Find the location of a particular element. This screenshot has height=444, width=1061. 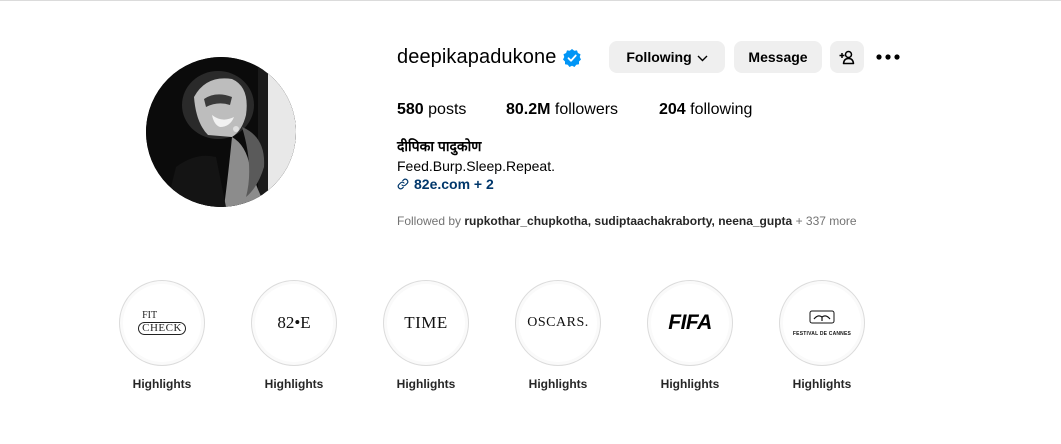

followed-by-prefix: Followed by is located at coordinates (429, 221).